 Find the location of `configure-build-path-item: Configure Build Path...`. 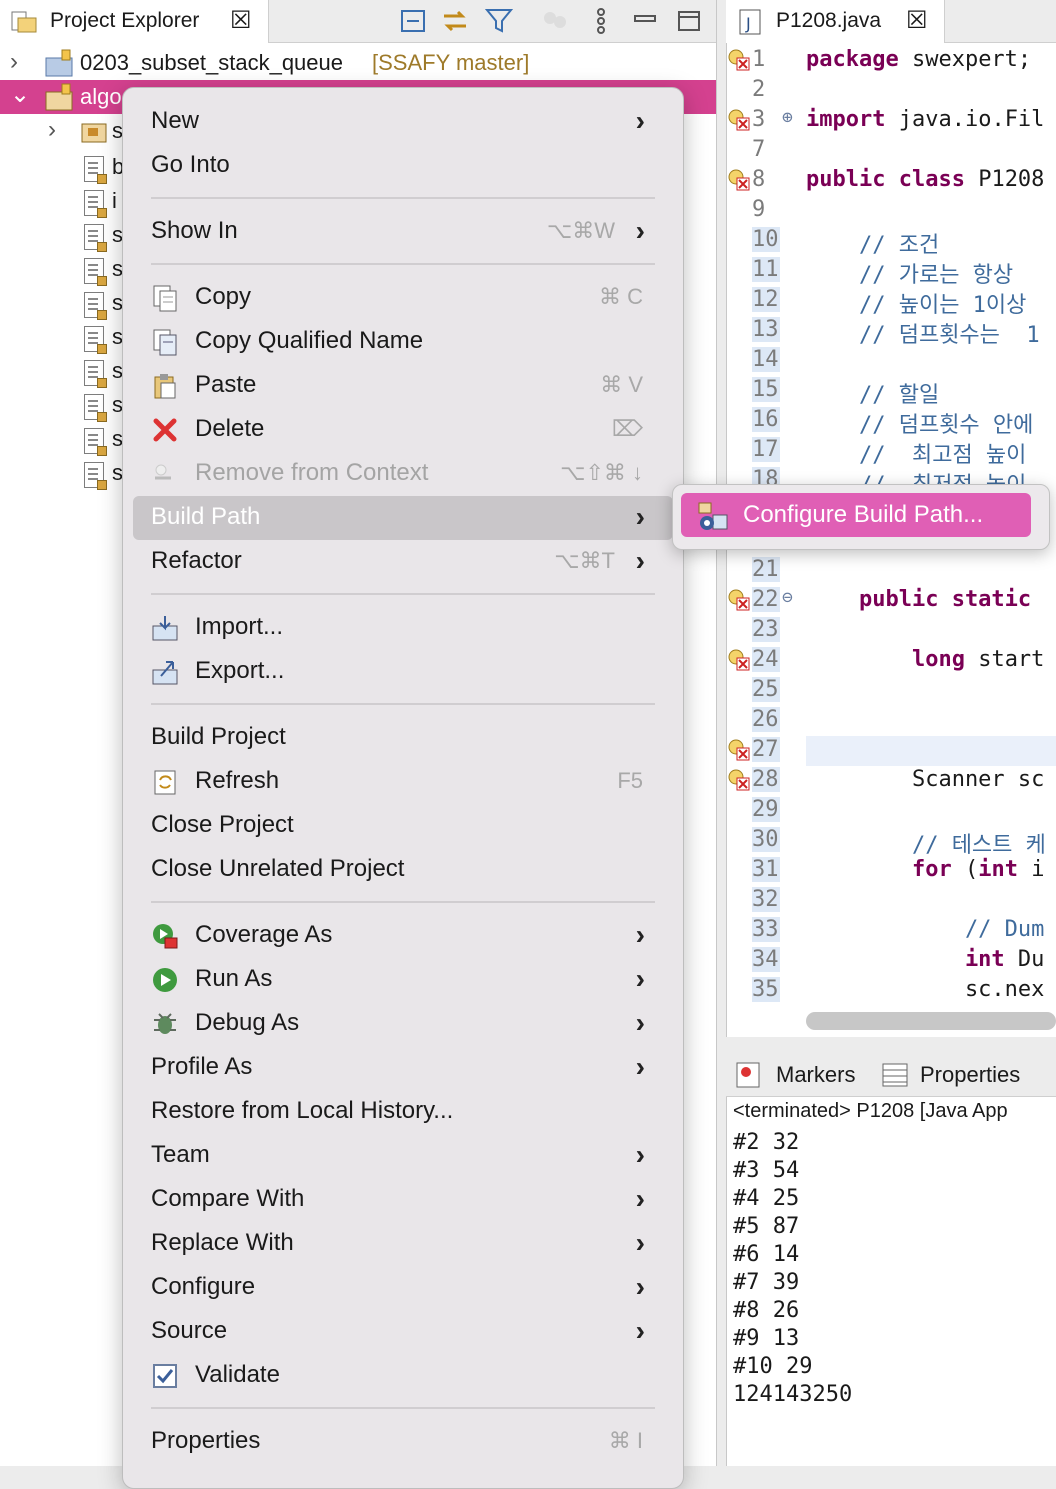

configure-build-path-item: Configure Build Path... is located at coordinates (856, 515).